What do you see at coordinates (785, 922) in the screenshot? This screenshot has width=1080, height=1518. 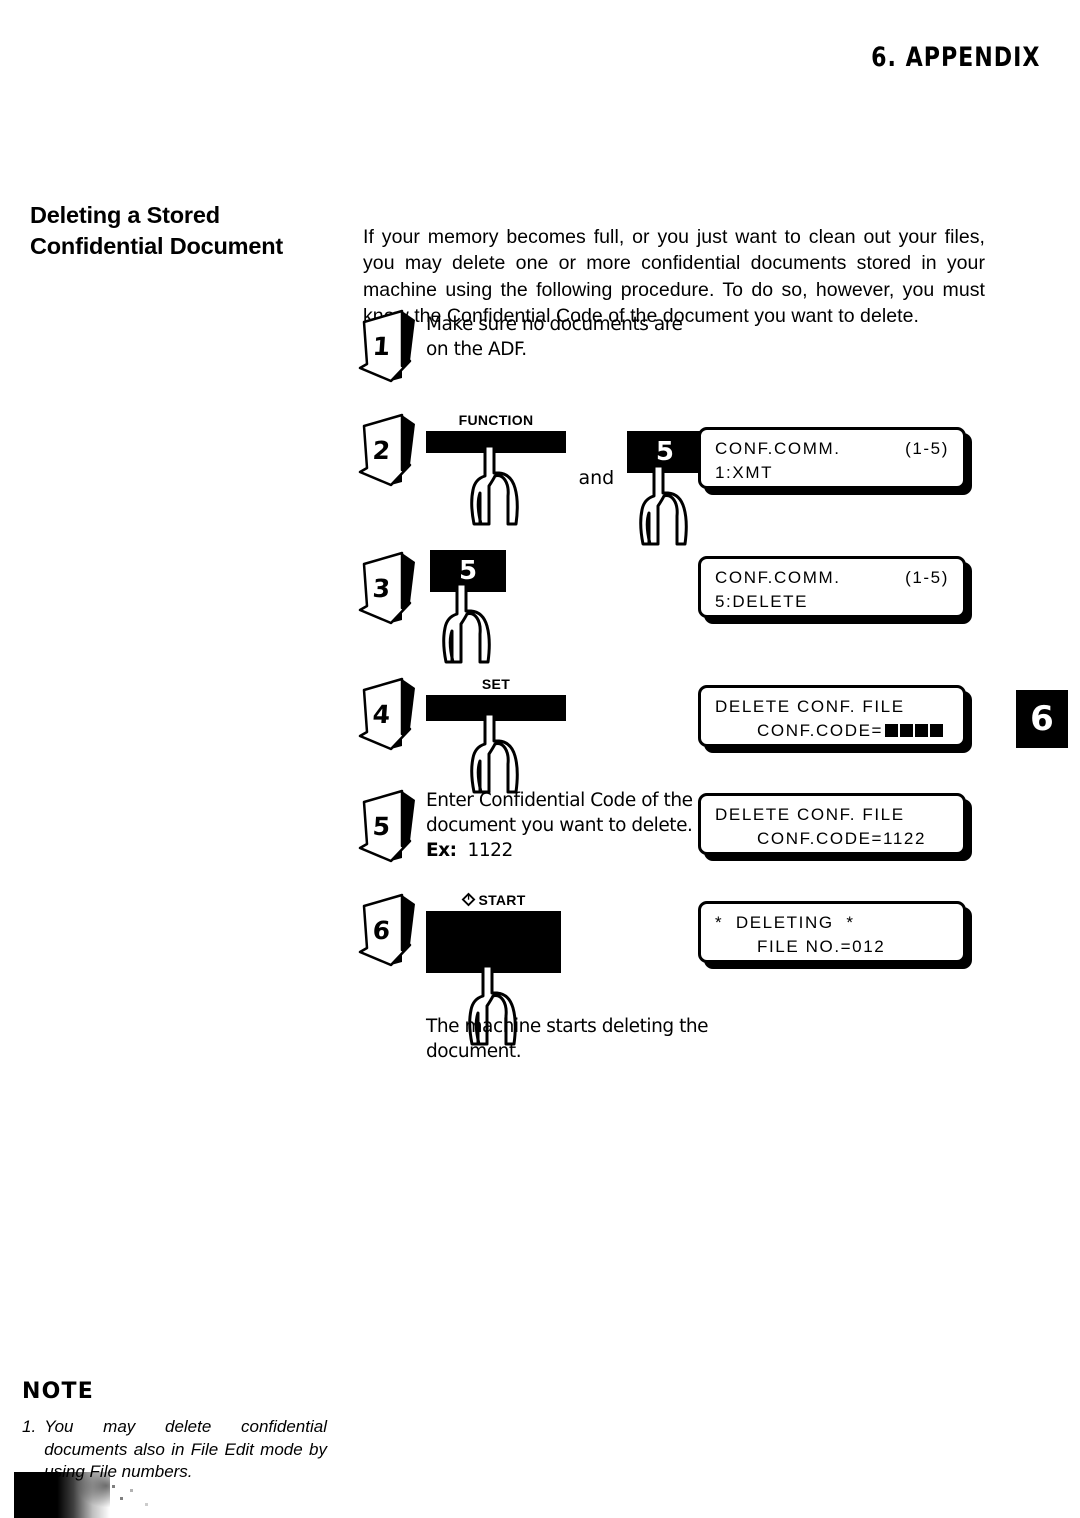 I see `step-6-lcd-line-1: * DELETING *` at bounding box center [785, 922].